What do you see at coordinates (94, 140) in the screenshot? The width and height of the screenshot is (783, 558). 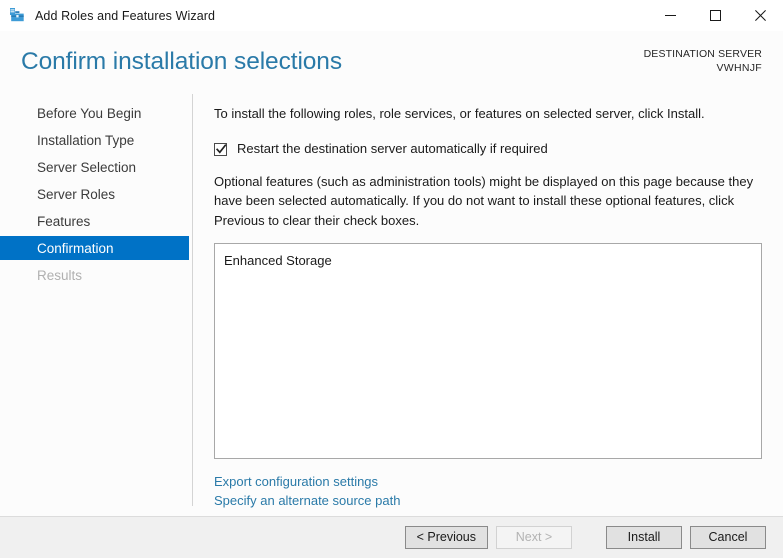 I see `sidebar-item-installation-type: Installation Type` at bounding box center [94, 140].